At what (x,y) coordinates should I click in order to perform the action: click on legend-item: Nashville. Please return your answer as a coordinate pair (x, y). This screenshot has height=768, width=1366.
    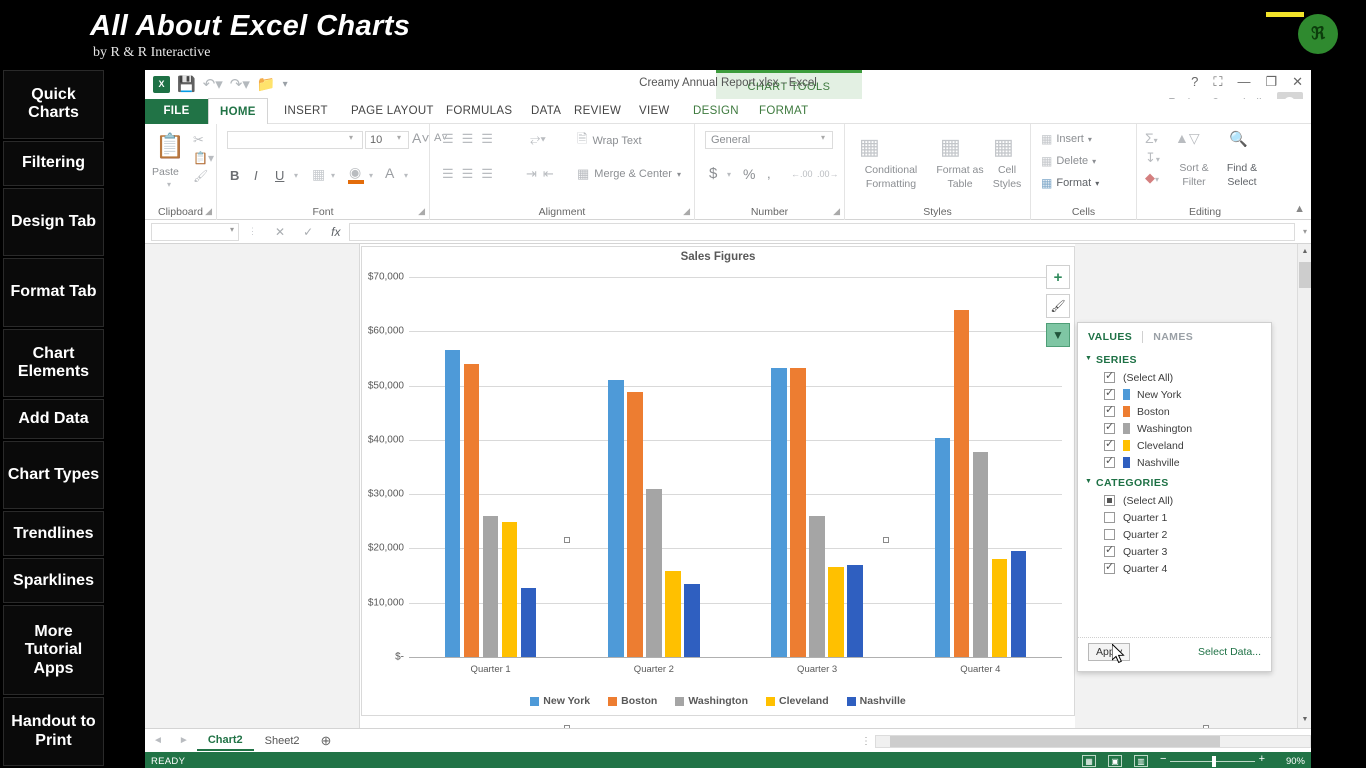
    Looking at the image, I should click on (876, 701).